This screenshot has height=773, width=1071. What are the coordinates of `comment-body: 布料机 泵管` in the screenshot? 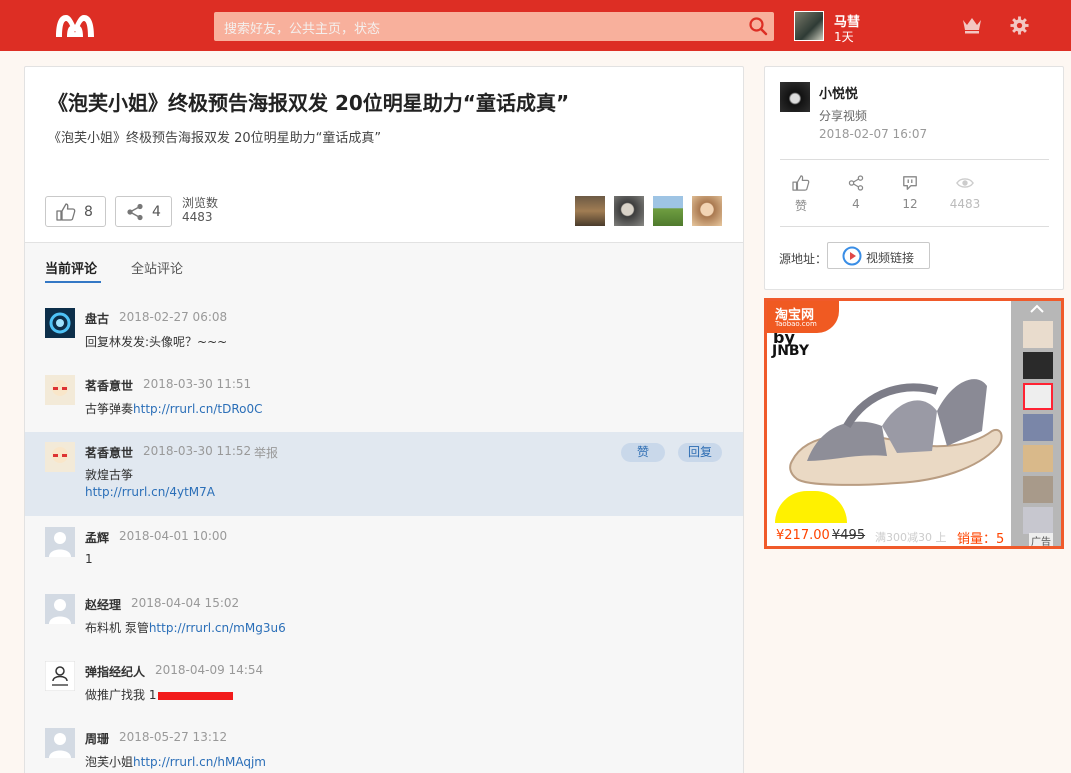 It's located at (117, 628).